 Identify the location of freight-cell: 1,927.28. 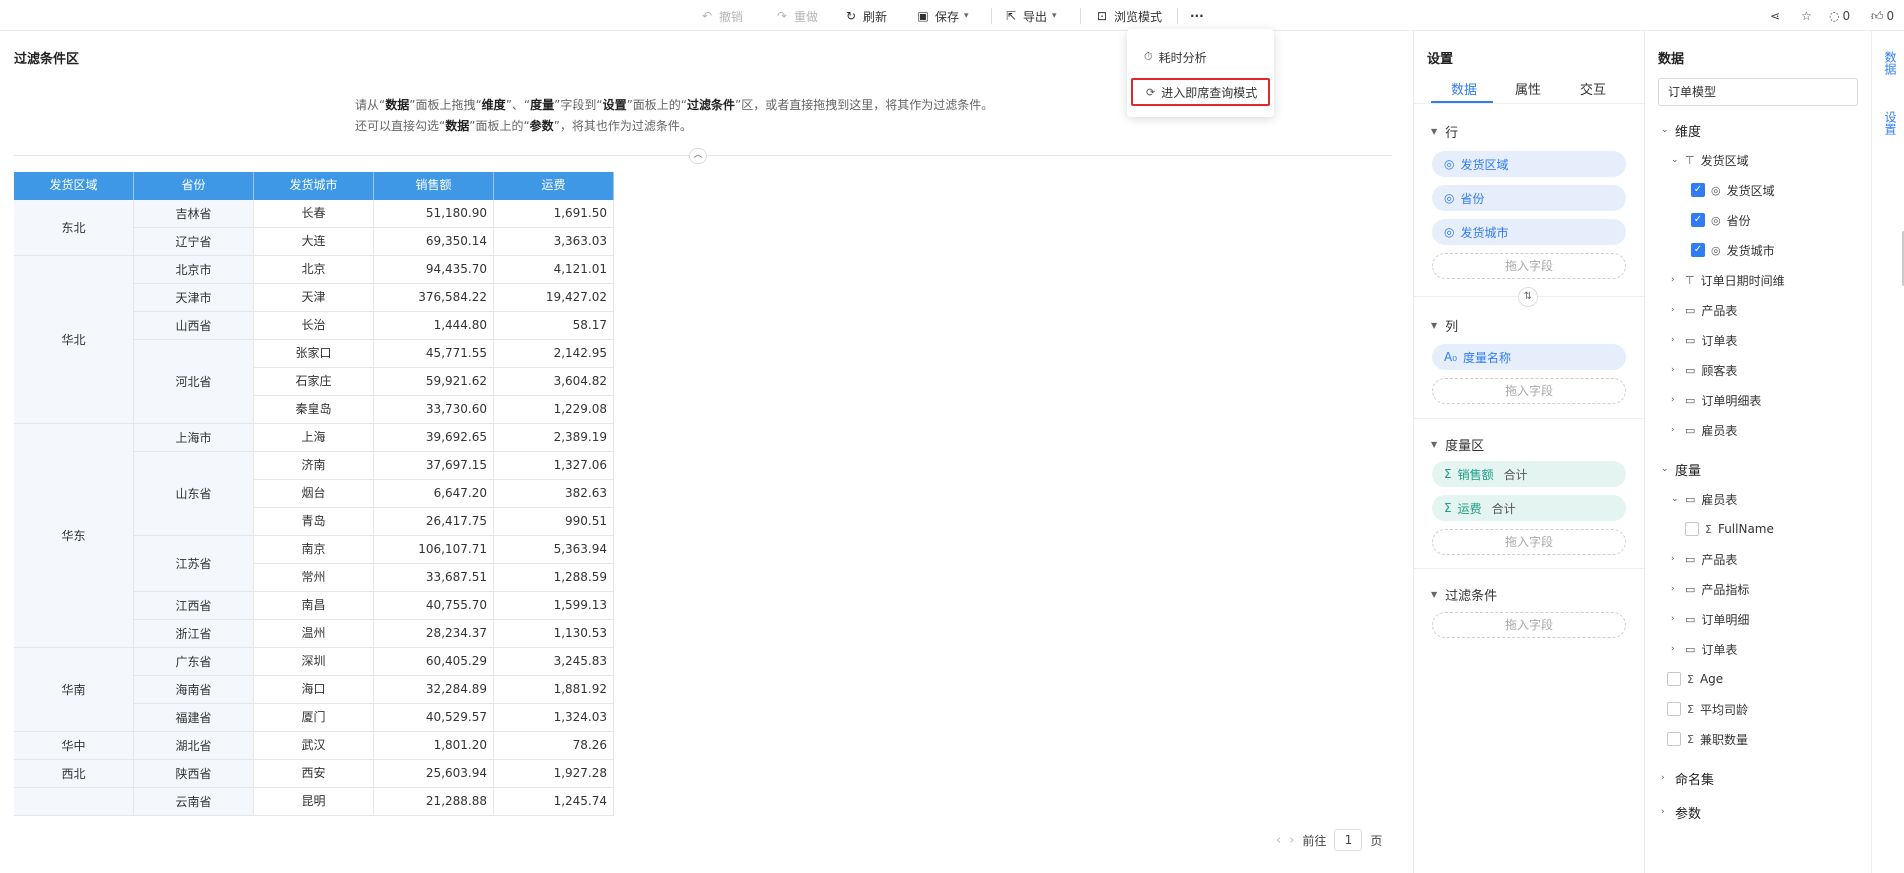
(554, 774).